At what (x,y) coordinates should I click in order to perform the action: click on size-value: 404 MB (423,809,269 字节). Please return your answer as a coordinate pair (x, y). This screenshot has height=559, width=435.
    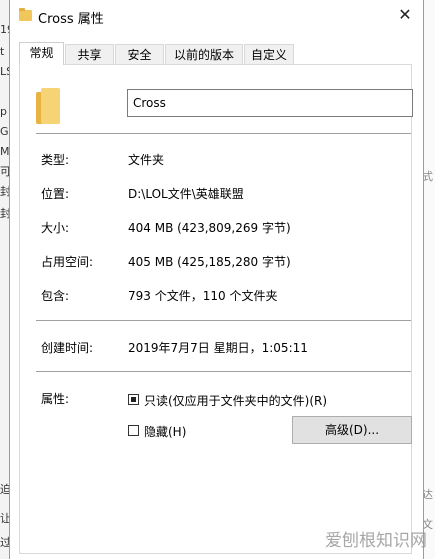
    Looking at the image, I should click on (209, 228).